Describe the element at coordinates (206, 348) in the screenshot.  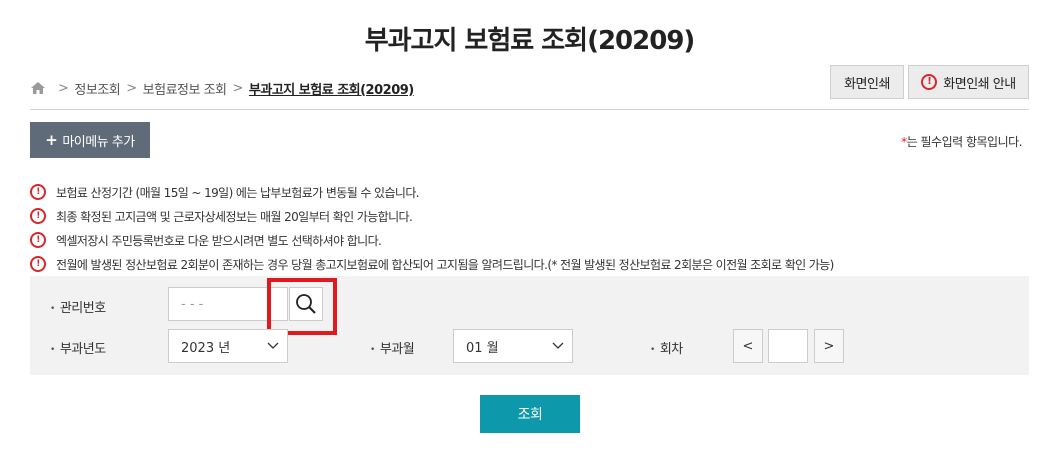
I see `year-select-value: 2023 년` at that location.